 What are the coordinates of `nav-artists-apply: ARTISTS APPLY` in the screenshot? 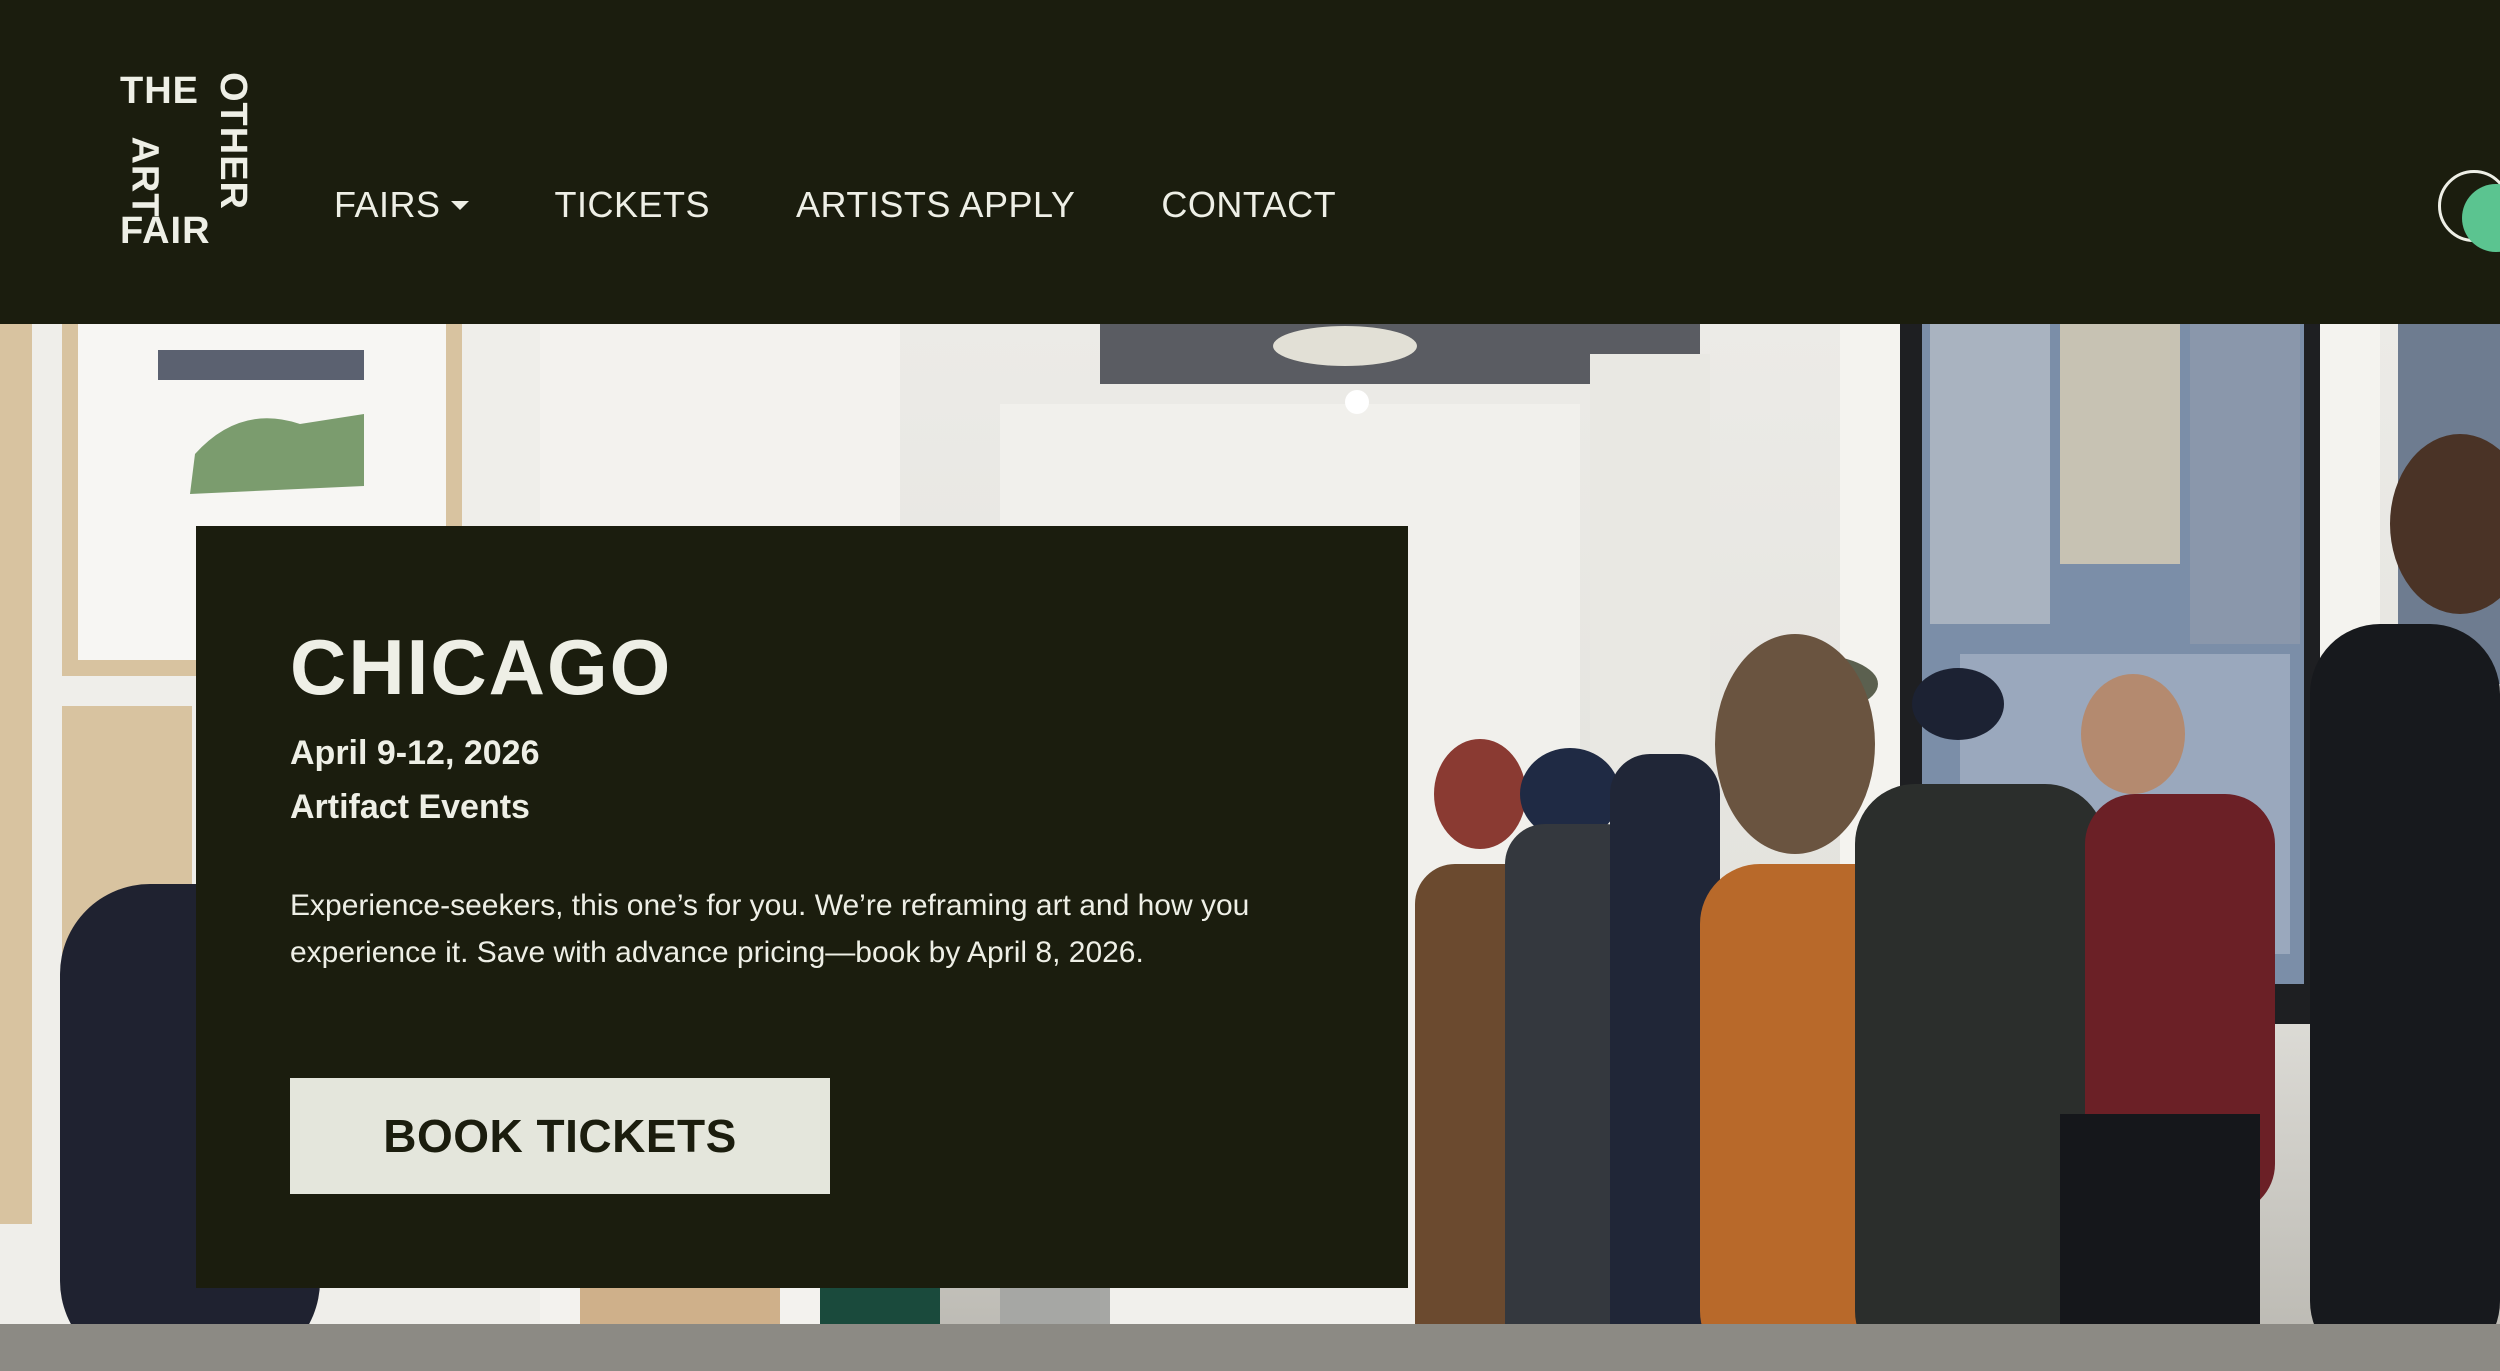 It's located at (935, 205).